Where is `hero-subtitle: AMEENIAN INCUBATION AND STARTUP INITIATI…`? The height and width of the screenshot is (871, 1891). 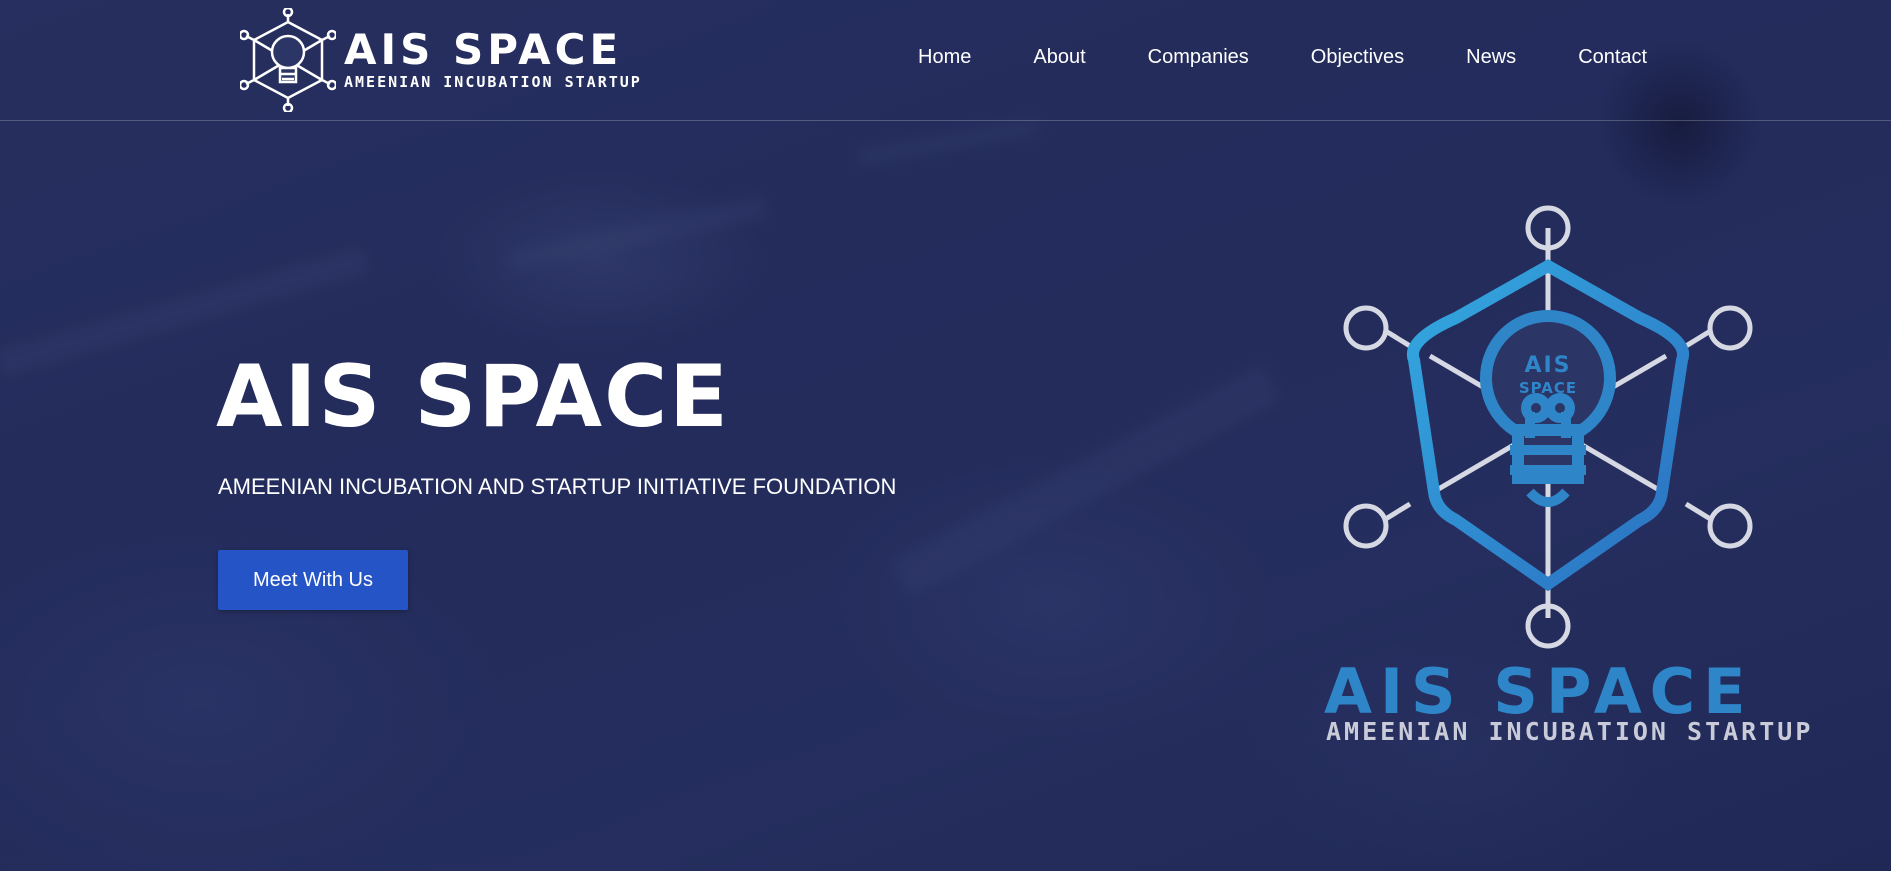 hero-subtitle: AMEENIAN INCUBATION AND STARTUP INITIATI… is located at coordinates (557, 486).